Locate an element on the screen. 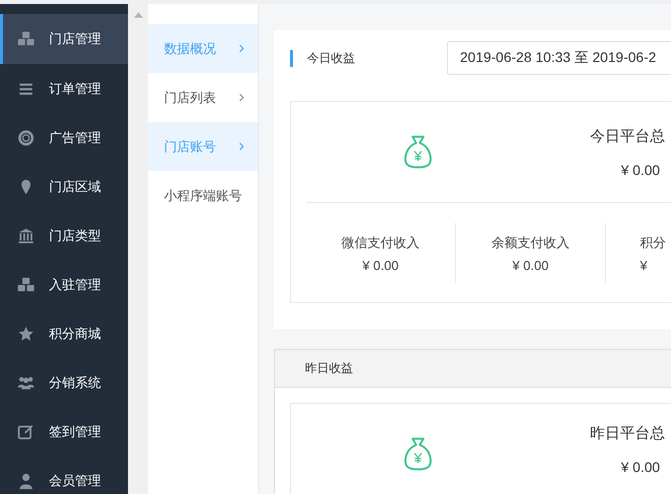 The height and width of the screenshot is (494, 671). bank-icon is located at coordinates (26, 235).